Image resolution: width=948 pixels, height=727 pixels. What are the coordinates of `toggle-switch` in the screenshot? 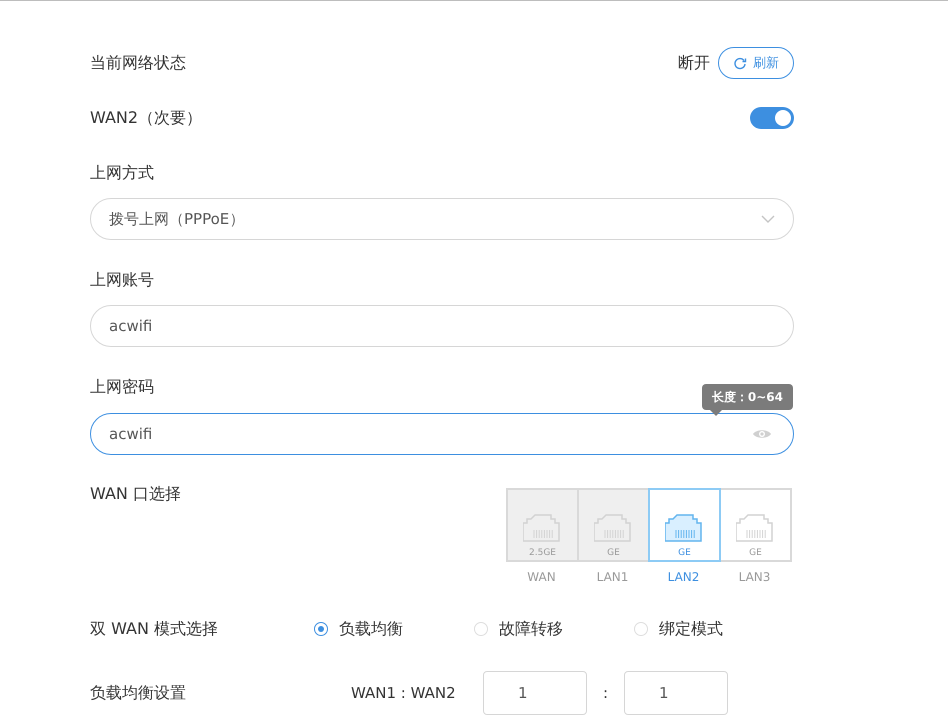 It's located at (772, 118).